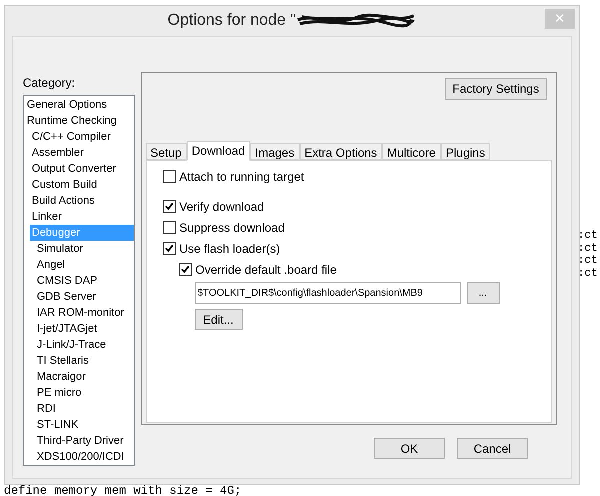  Describe the element at coordinates (67, 105) in the screenshot. I see `category-item: General Options` at that location.